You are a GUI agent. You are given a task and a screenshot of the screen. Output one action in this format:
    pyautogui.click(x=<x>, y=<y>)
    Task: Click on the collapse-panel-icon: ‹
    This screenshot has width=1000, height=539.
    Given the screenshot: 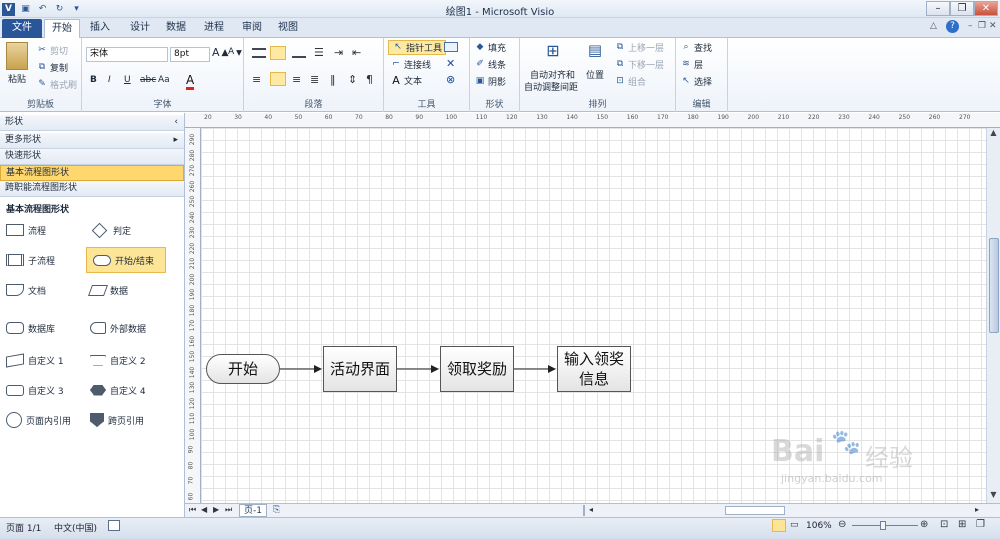 What is the action you would take?
    pyautogui.click(x=176, y=122)
    